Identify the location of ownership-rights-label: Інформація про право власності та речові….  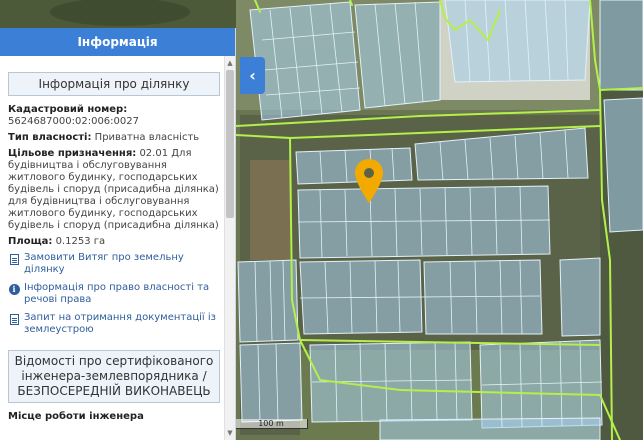
(117, 293).